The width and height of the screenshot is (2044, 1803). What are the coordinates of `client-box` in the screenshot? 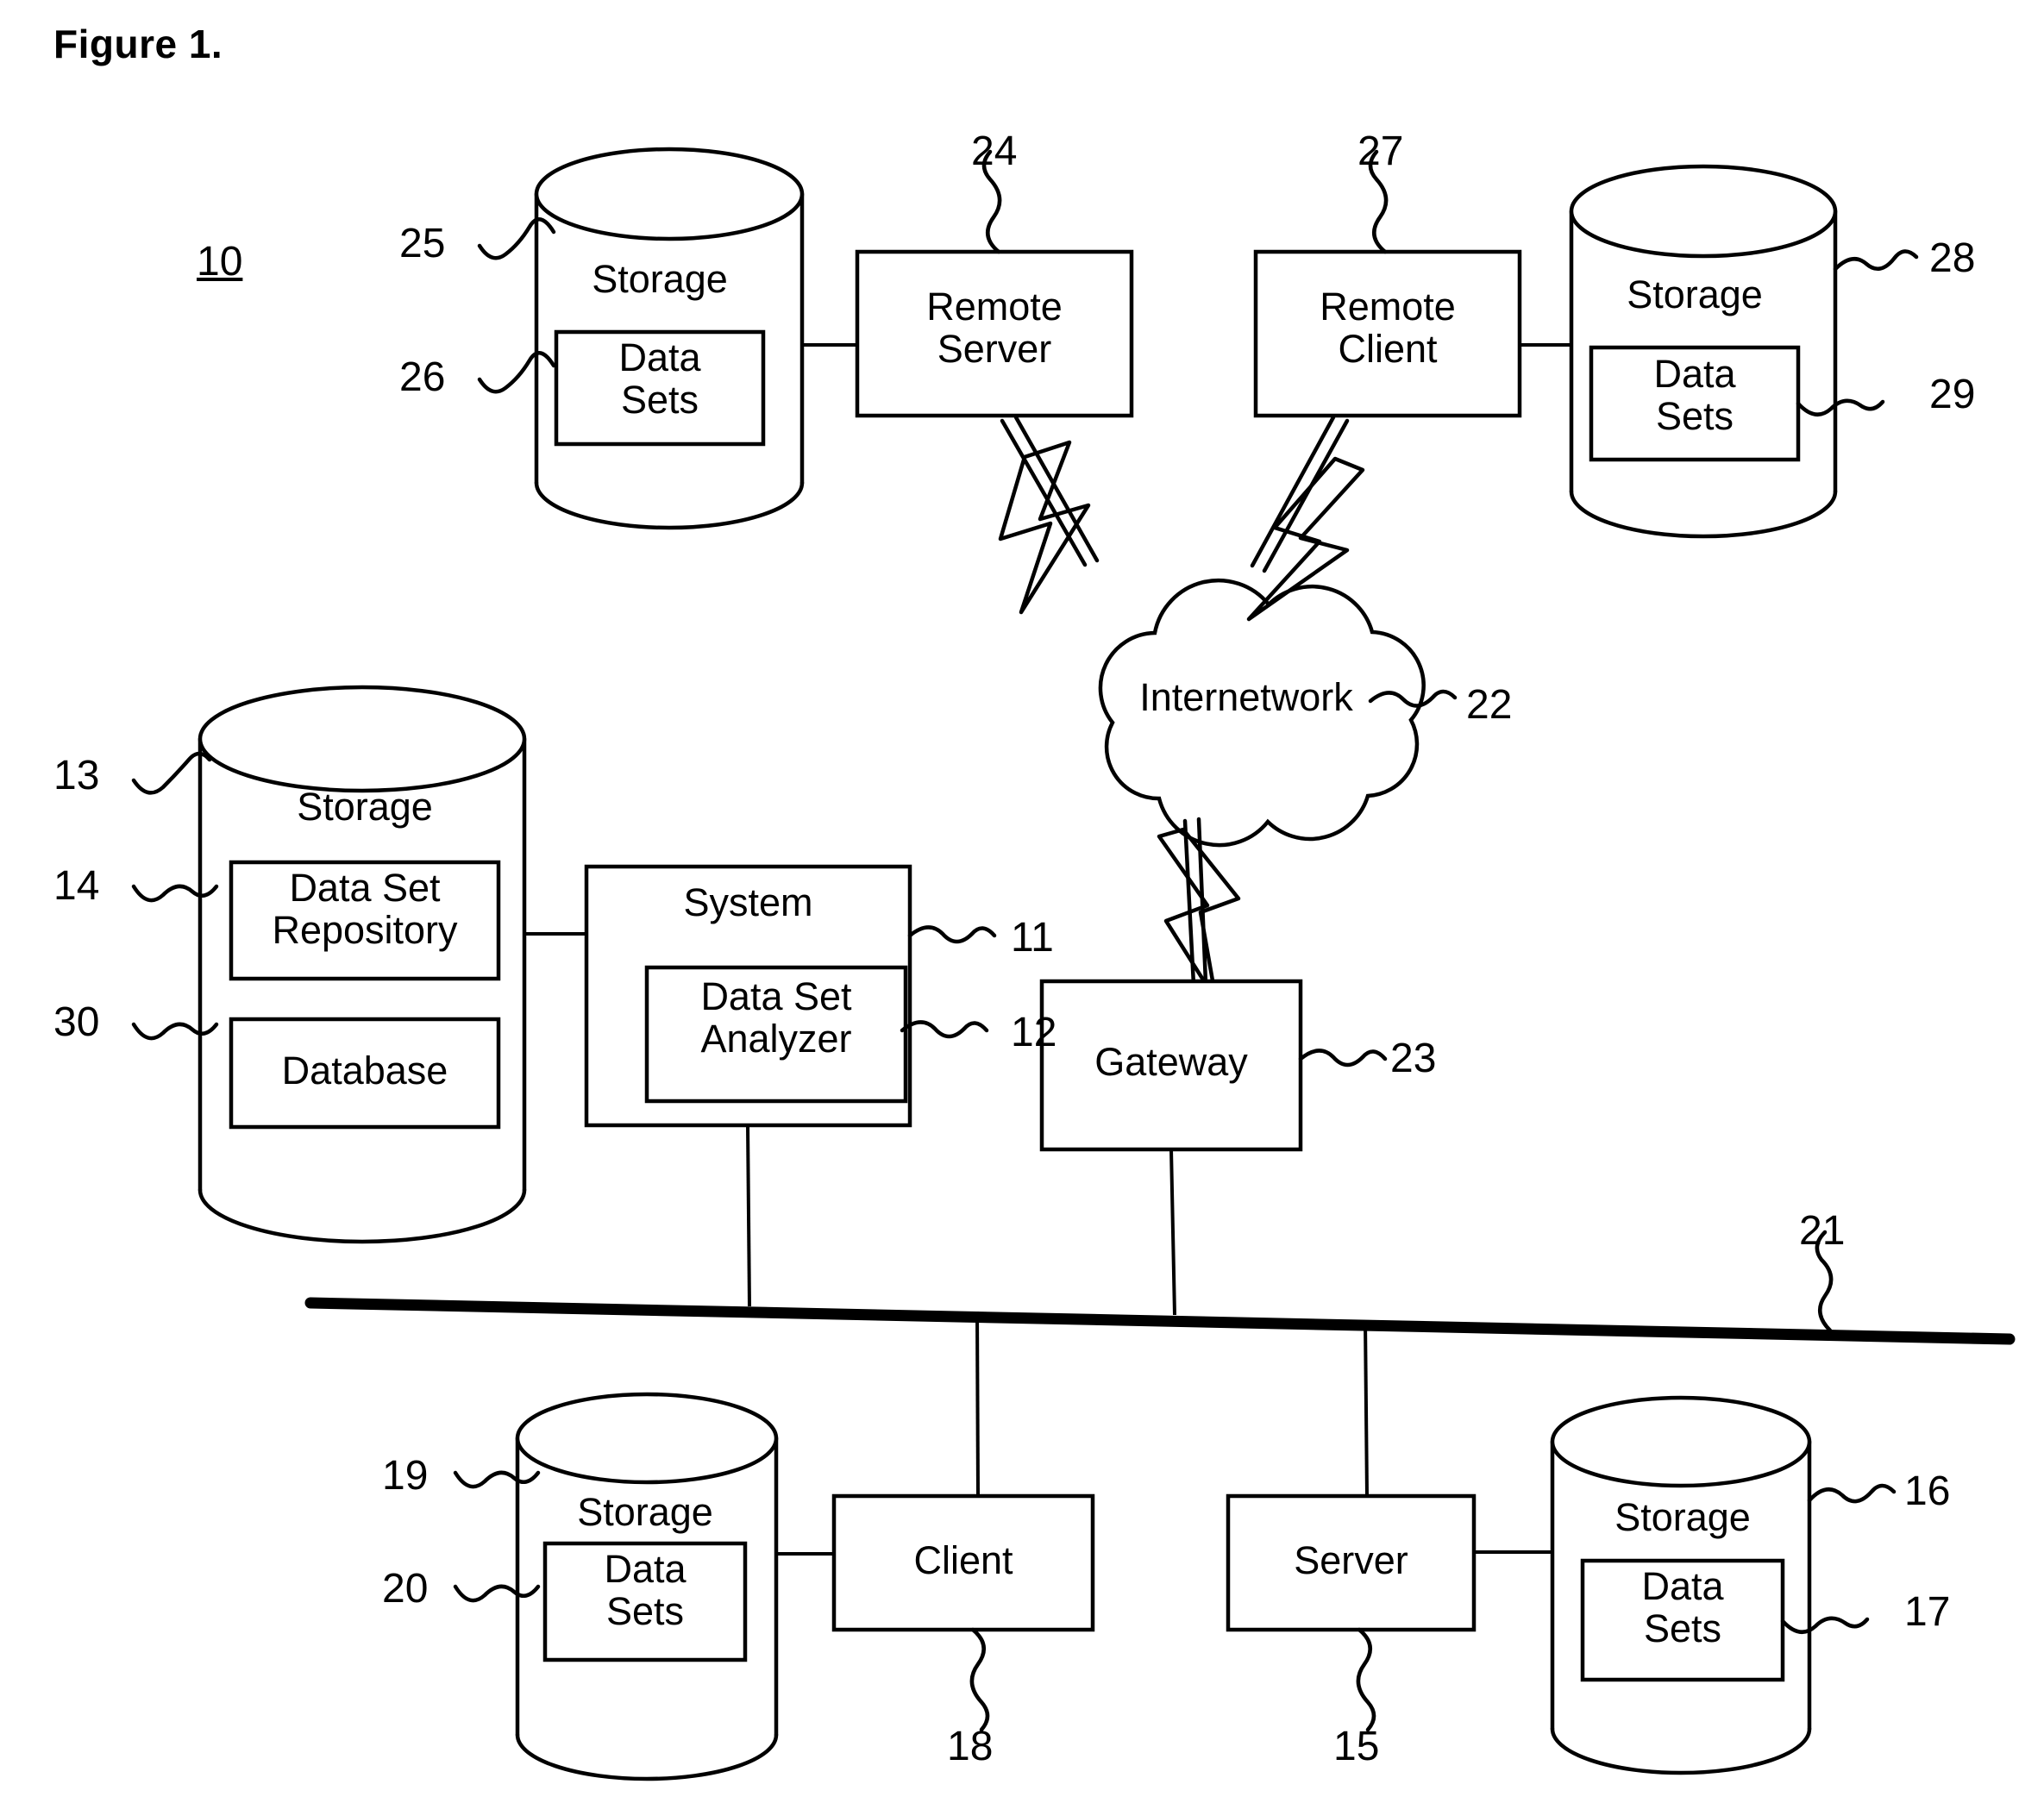 It's located at (963, 1563).